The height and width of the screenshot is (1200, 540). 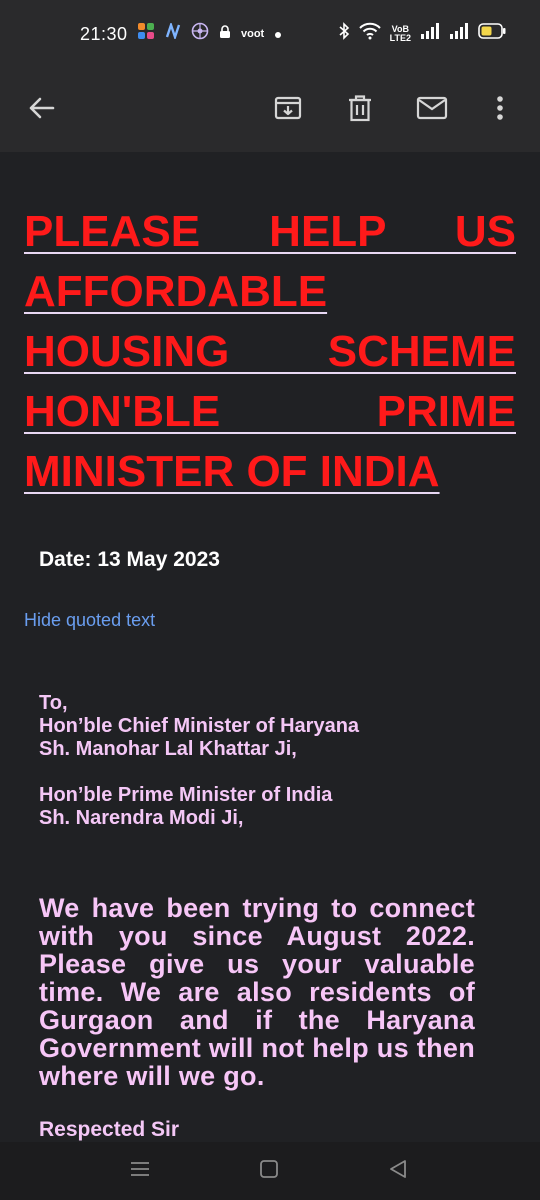 I want to click on archive-icon, so click(x=288, y=110).